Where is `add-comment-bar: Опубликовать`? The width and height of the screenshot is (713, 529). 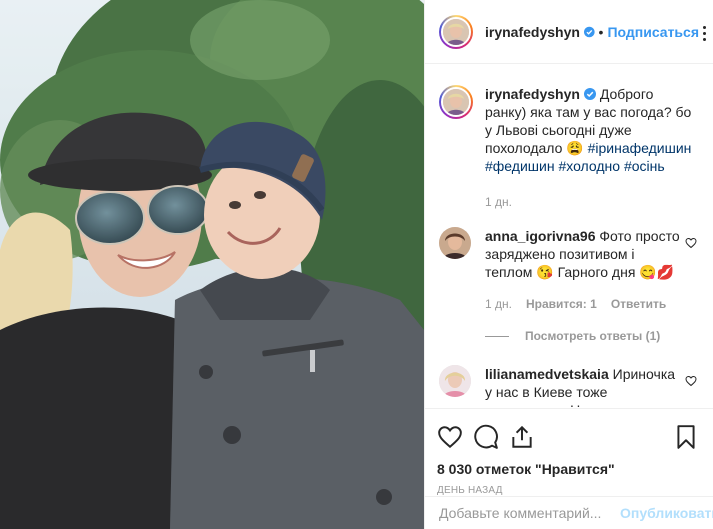 add-comment-bar: Опубликовать is located at coordinates (569, 512).